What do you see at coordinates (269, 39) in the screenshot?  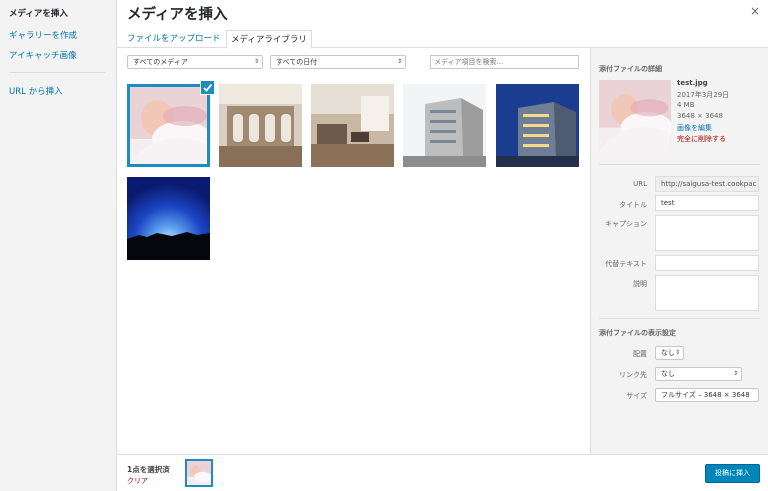 I see `tab-media-library: メディアライブラリ` at bounding box center [269, 39].